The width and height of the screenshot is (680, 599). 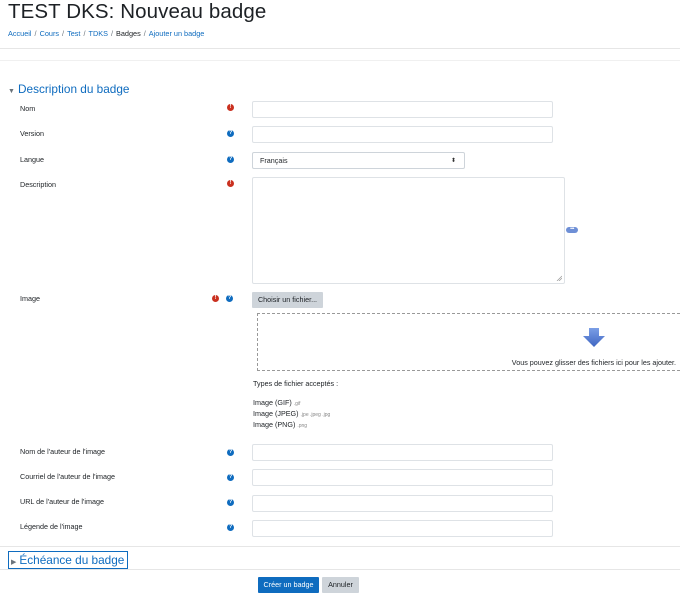 I want to click on section-deadline-title: Échéance du badge, so click(x=72, y=560).